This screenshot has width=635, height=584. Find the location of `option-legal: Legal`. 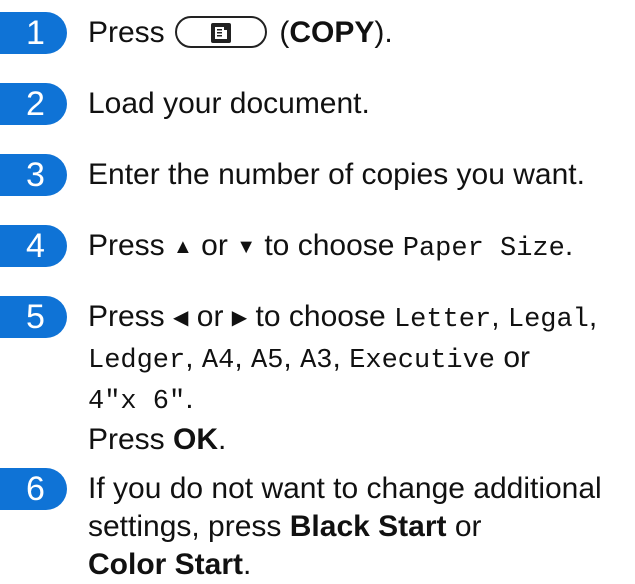

option-legal: Legal is located at coordinates (548, 320).